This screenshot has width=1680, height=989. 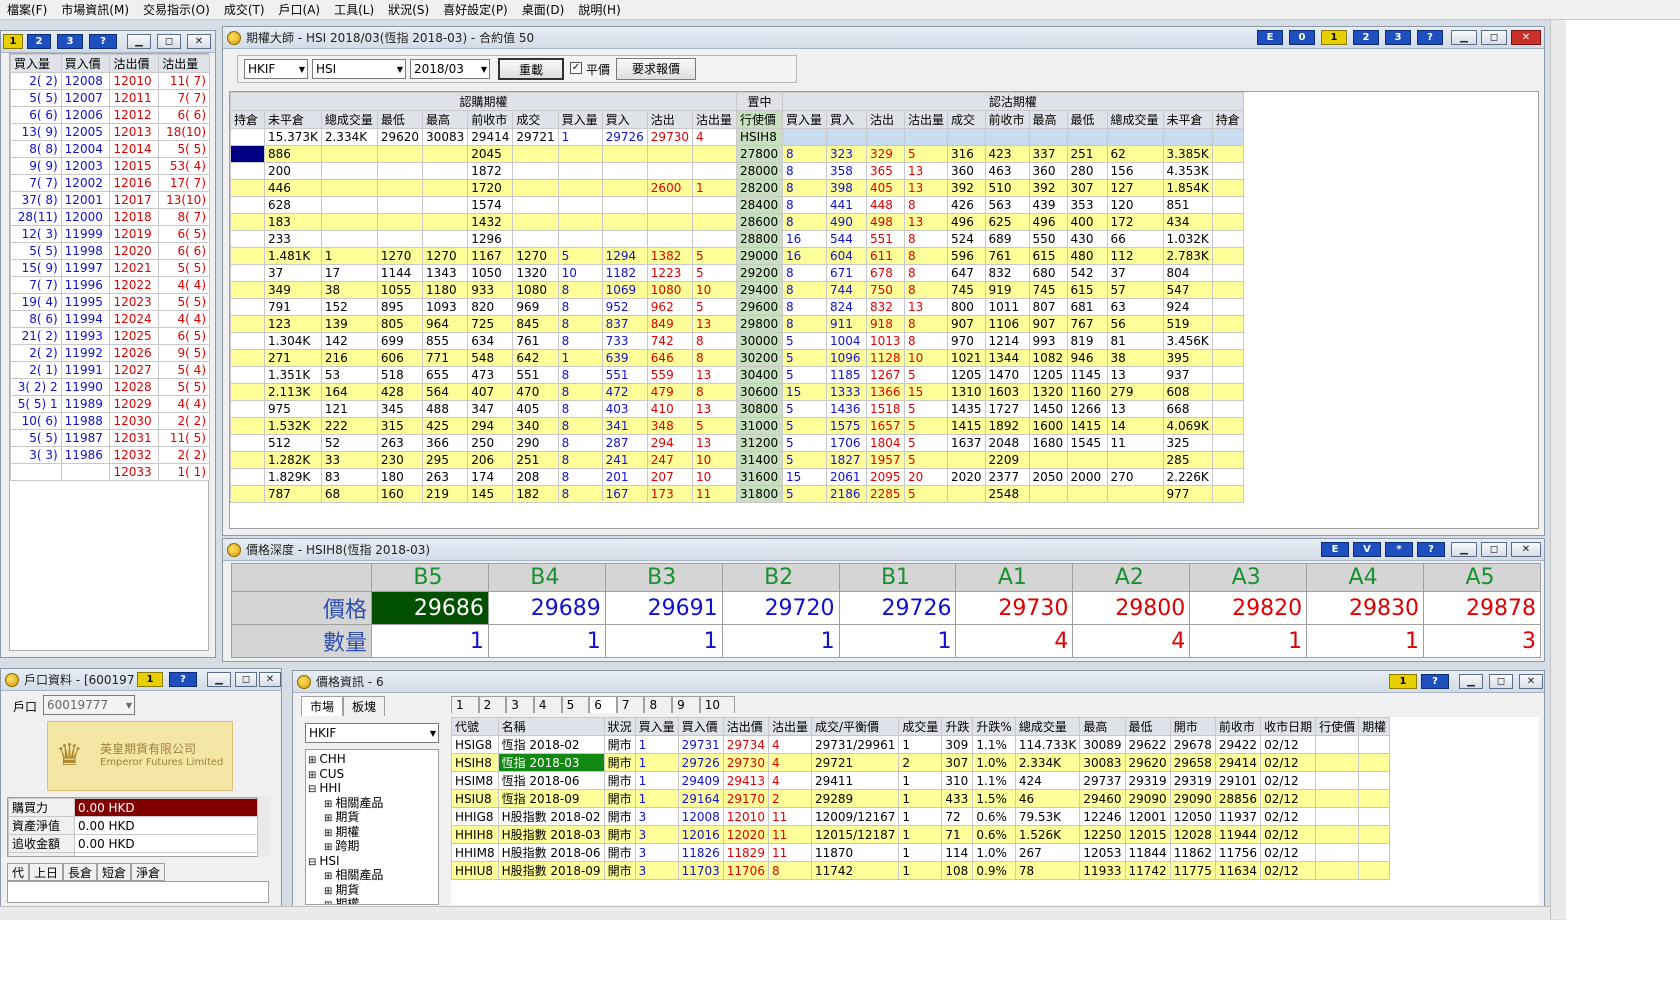 I want to click on product-select: HSI ▼, so click(x=359, y=69).